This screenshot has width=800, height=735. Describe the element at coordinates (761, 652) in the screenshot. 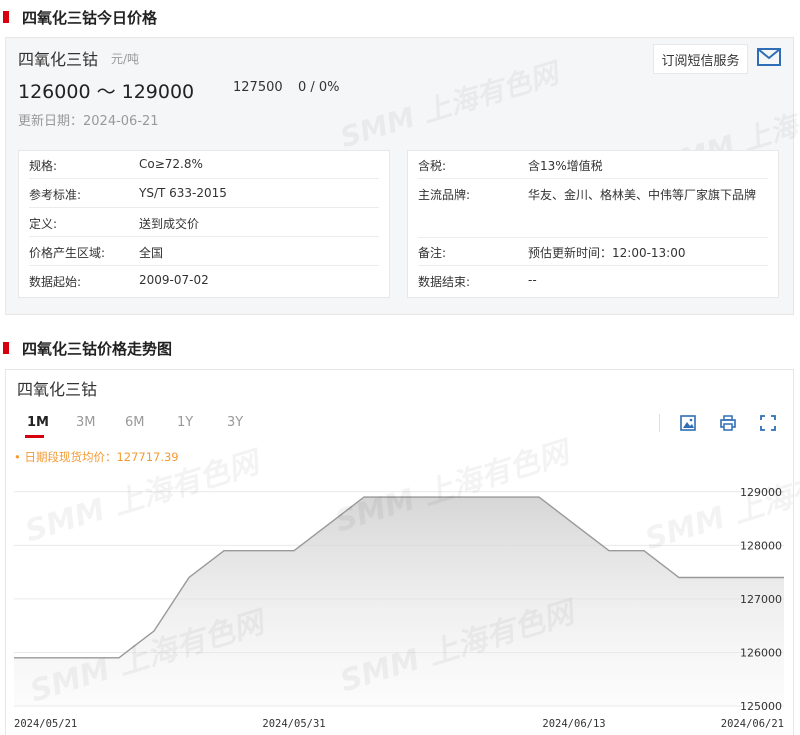

I see `y-tick-label: 126000` at that location.